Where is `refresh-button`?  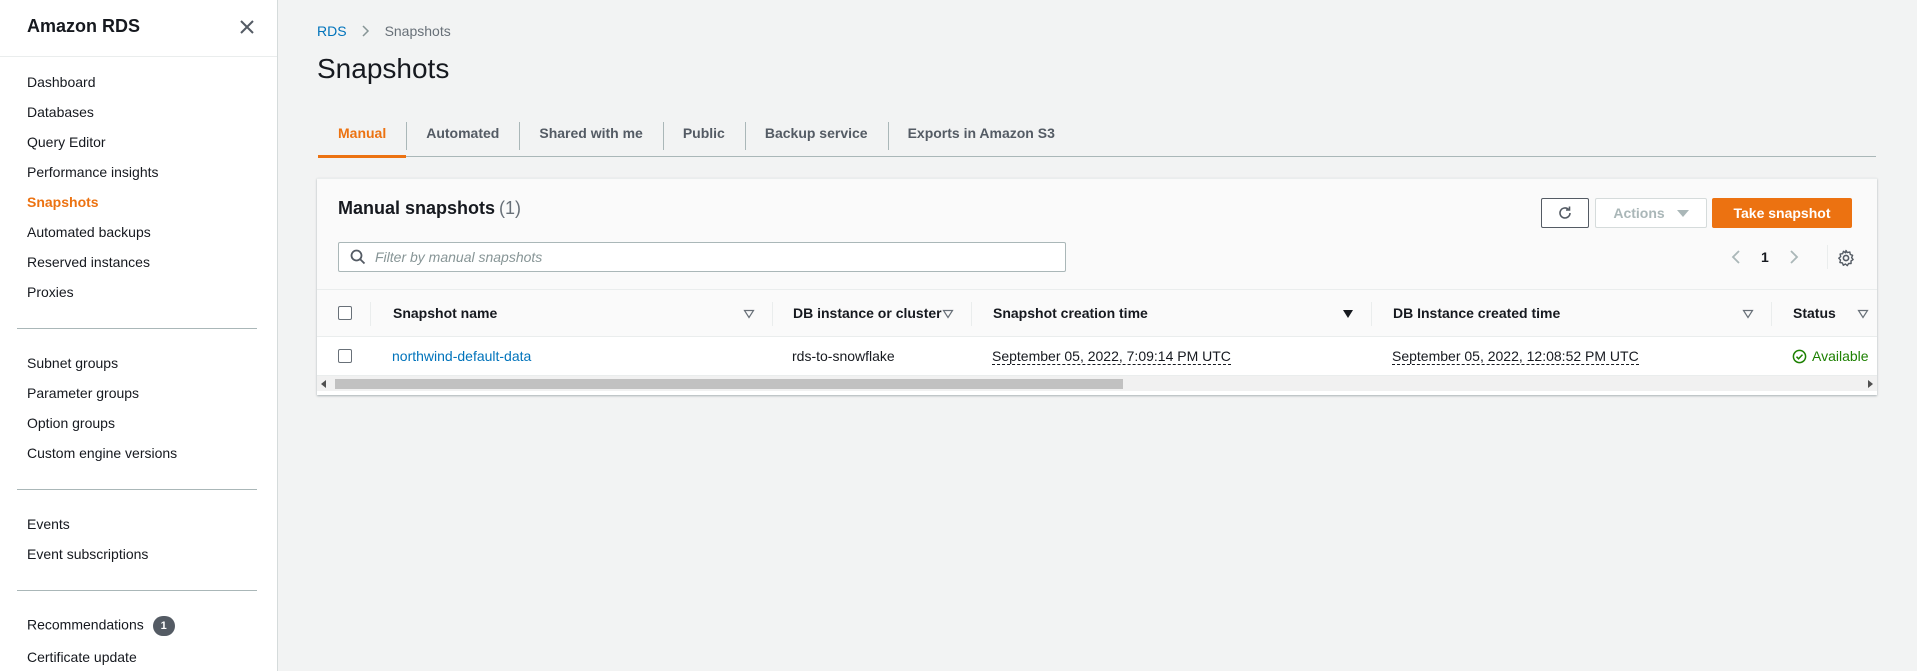 refresh-button is located at coordinates (1565, 213).